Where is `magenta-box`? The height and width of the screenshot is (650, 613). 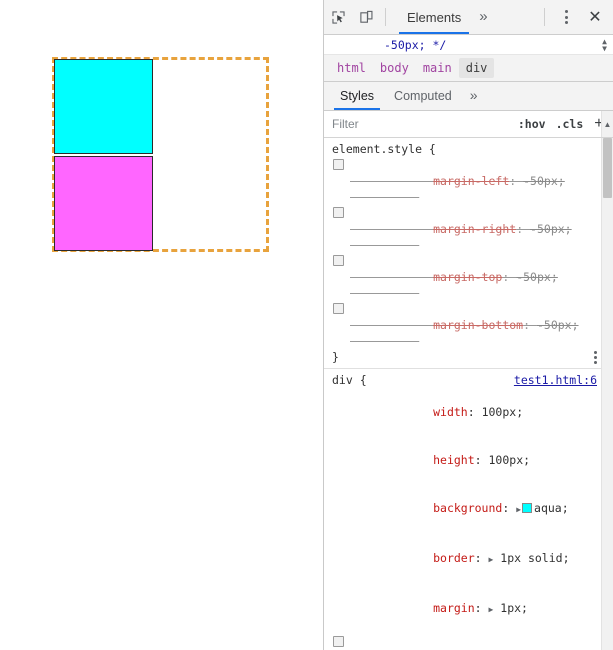
magenta-box is located at coordinates (103, 203).